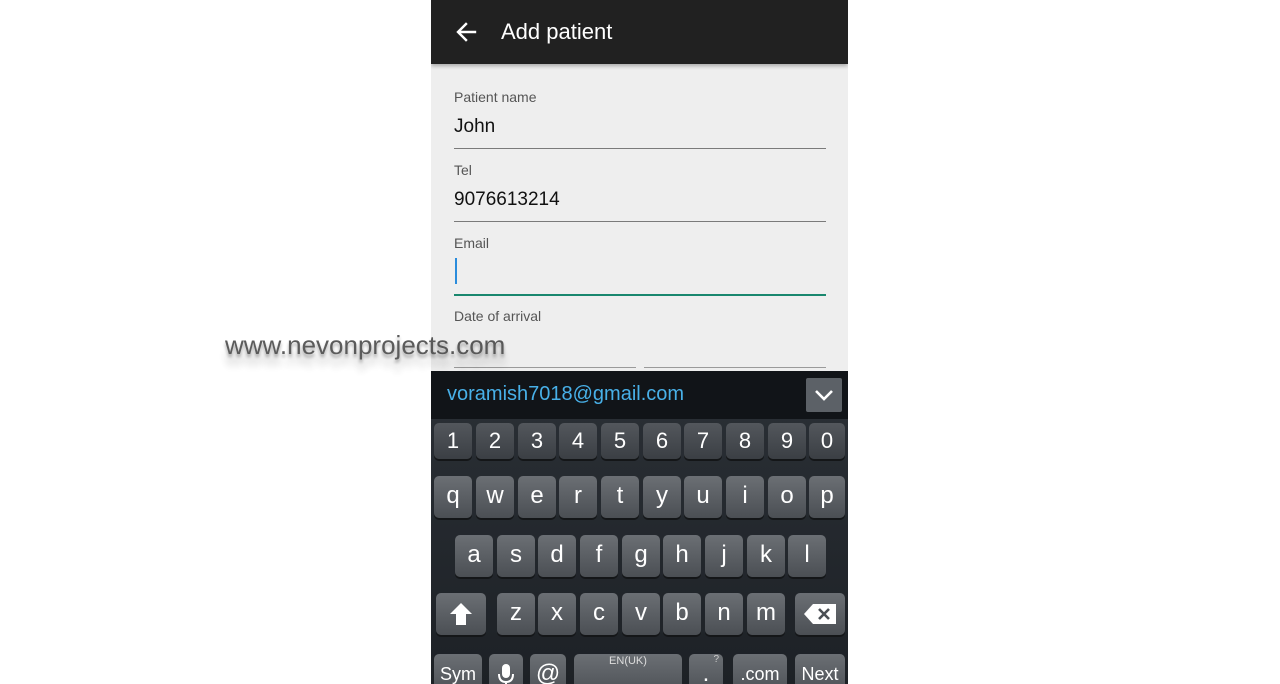 This screenshot has width=1280, height=684. What do you see at coordinates (641, 614) in the screenshot?
I see `key-v: v` at bounding box center [641, 614].